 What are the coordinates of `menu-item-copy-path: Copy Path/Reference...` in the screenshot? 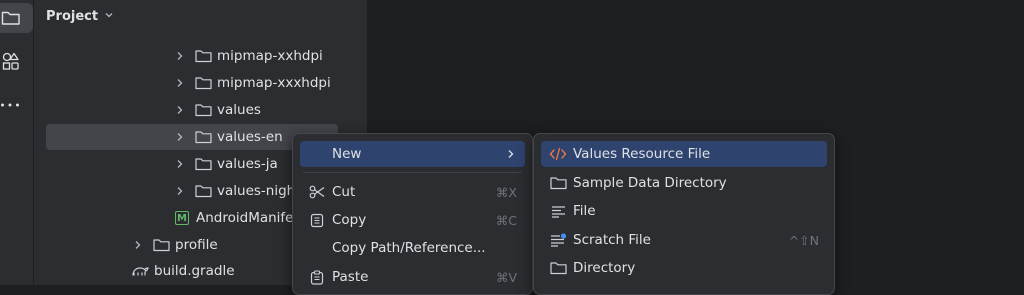 It's located at (412, 248).